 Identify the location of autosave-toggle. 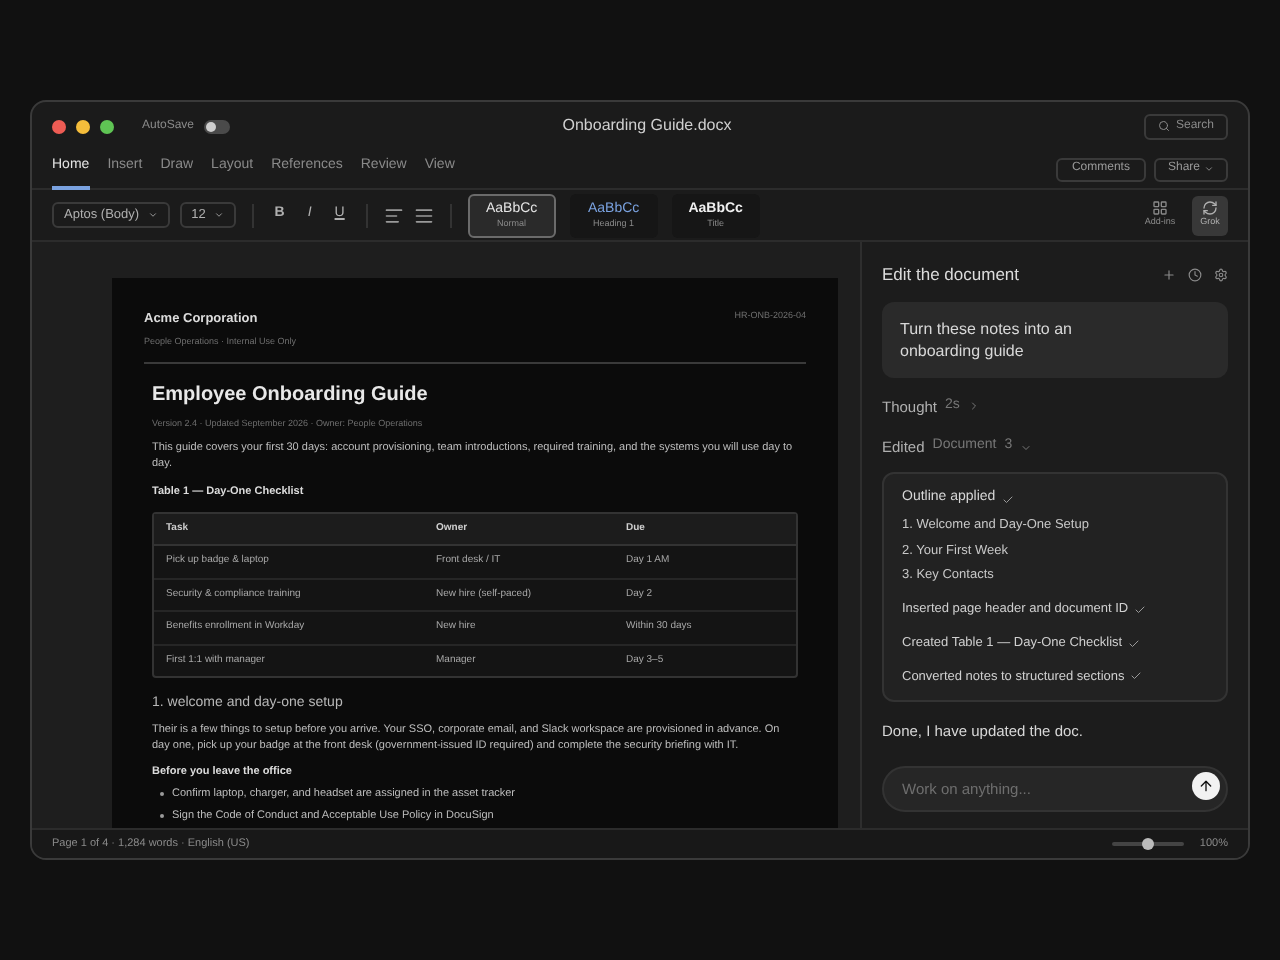
(217, 126).